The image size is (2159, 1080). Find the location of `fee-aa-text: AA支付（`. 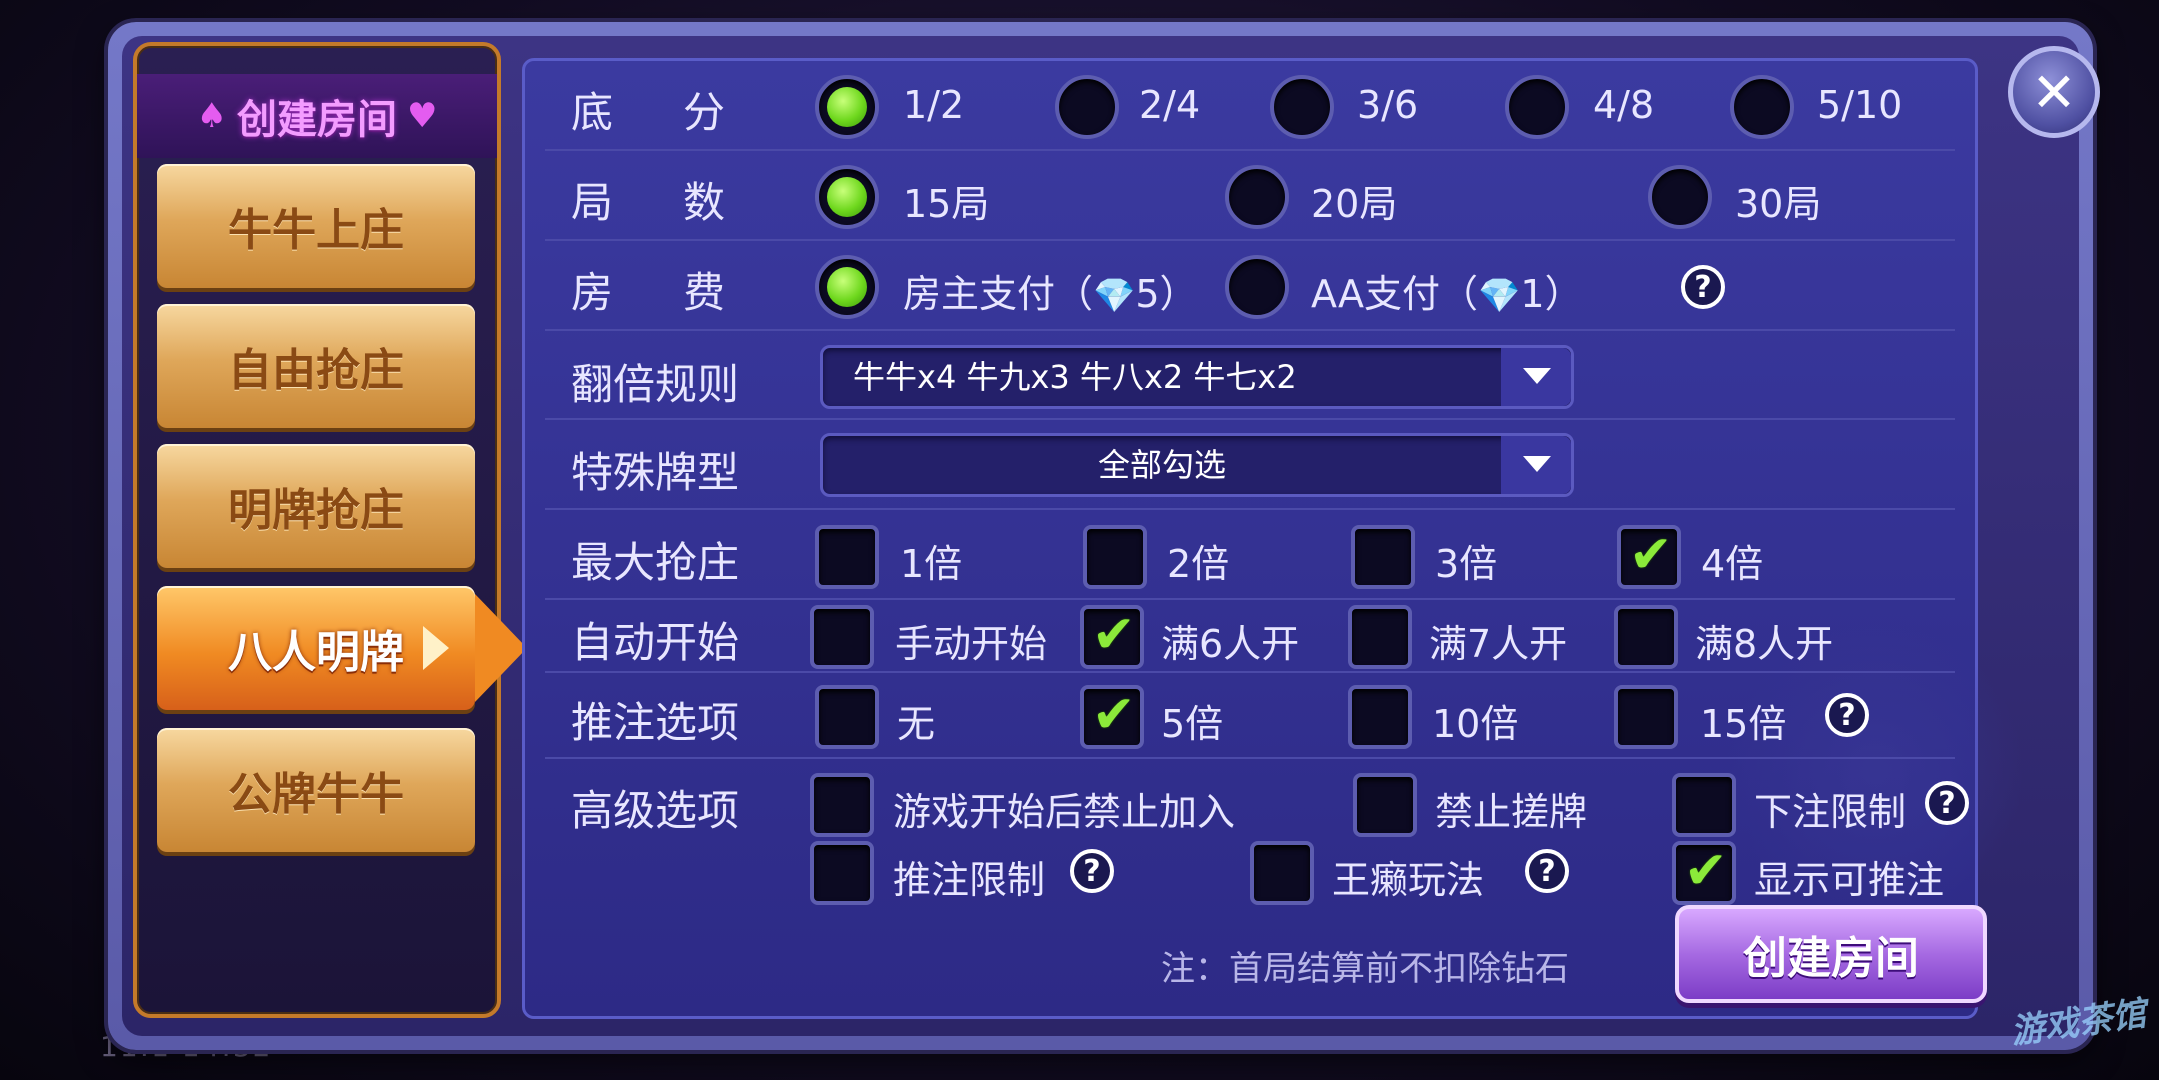

fee-aa-text: AA支付（ is located at coordinates (1395, 294).